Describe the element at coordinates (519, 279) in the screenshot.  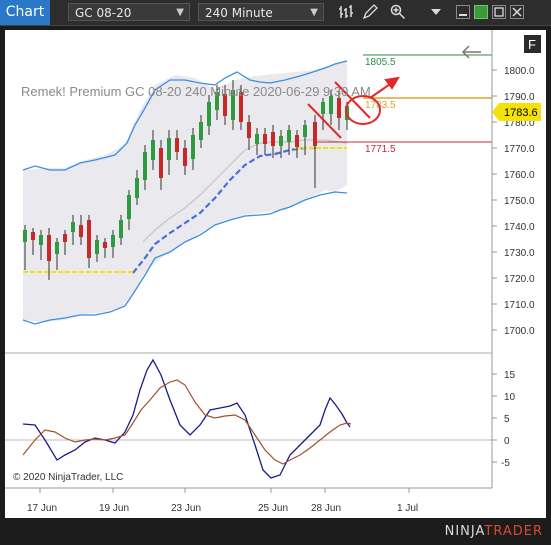
I see `price-tick: 1720.0` at that location.